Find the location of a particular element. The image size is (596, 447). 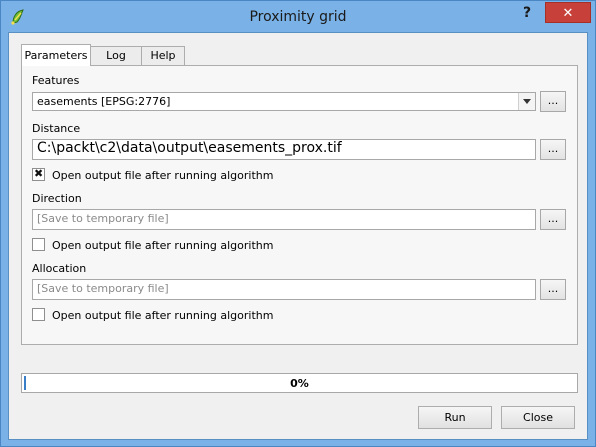

window-title: Proximity grid is located at coordinates (298, 17).